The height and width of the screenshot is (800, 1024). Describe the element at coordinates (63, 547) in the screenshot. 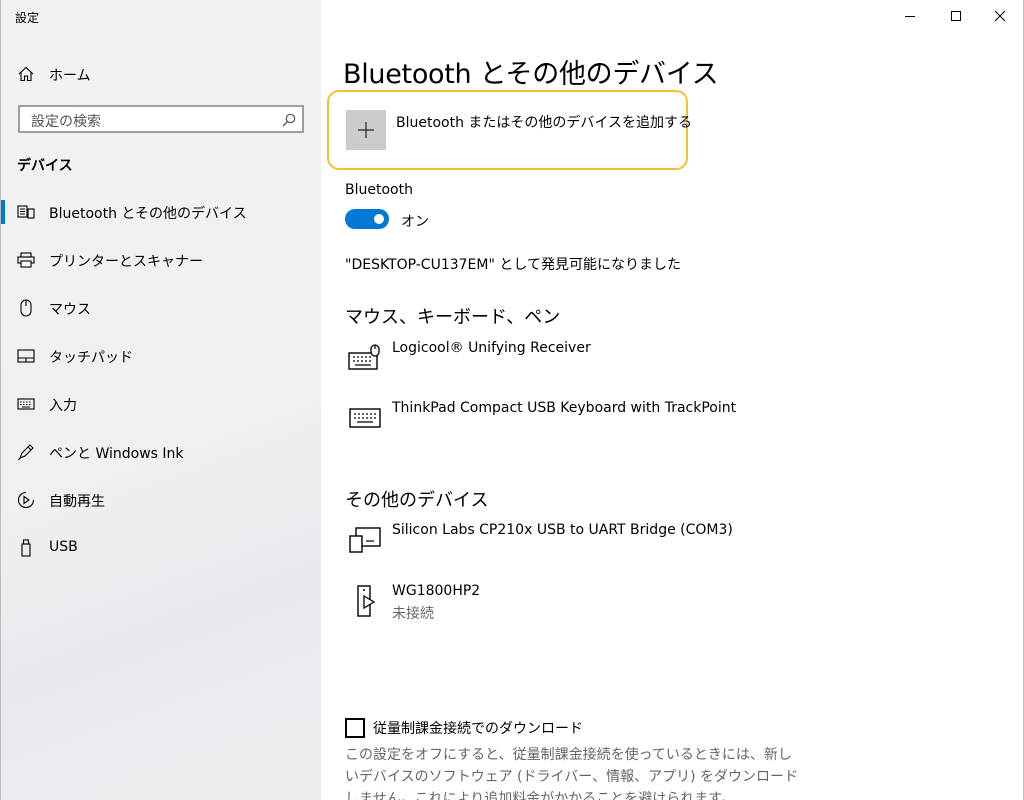

I see `sidebar-item-label: USB` at that location.